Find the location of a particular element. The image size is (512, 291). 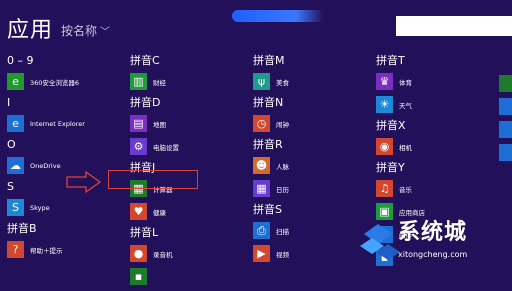

app-item-sports: ♛ 体育 is located at coordinates (400, 81).